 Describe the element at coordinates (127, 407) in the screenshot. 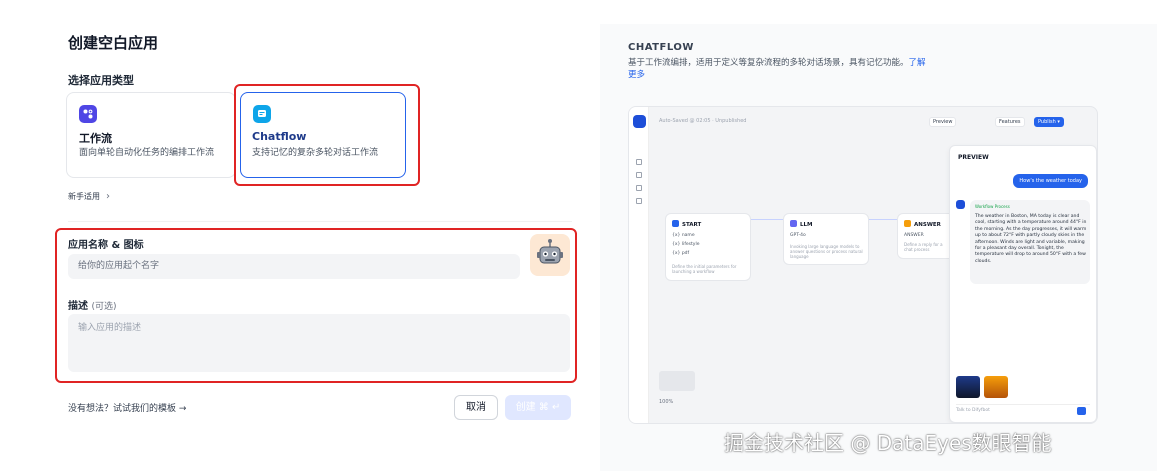

I see `template-link: 没有想法？试试我们的模板 →` at that location.